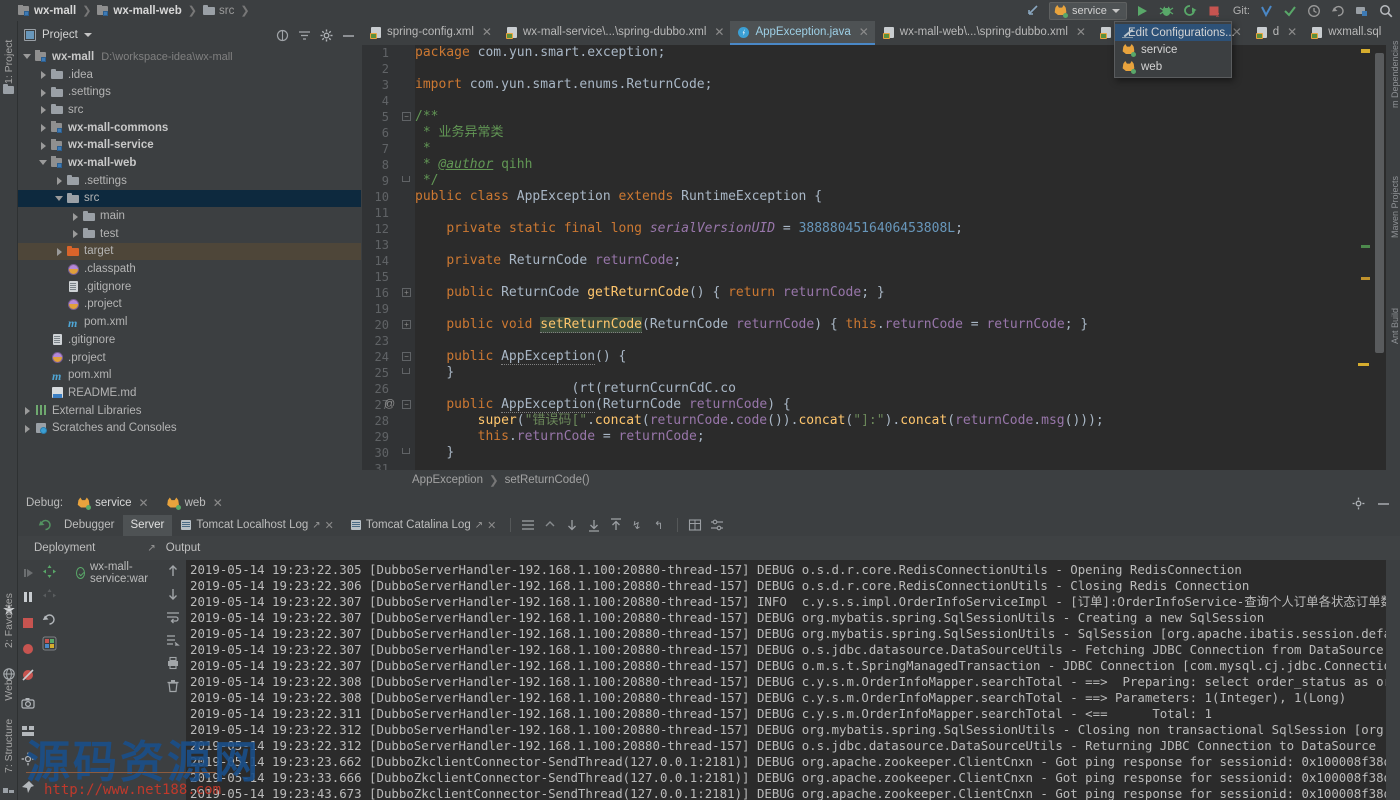 This screenshot has width=1400, height=800. Describe the element at coordinates (173, 617) in the screenshot. I see `soft-wrap-icon` at that location.